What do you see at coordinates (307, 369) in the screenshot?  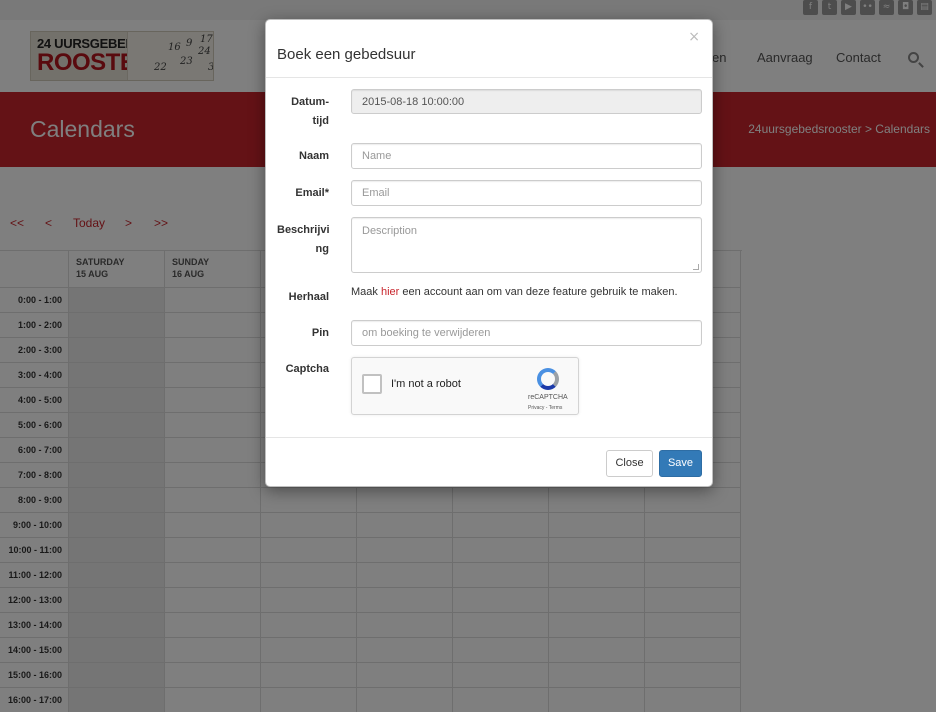 I see `captcha-label: Captcha` at bounding box center [307, 369].